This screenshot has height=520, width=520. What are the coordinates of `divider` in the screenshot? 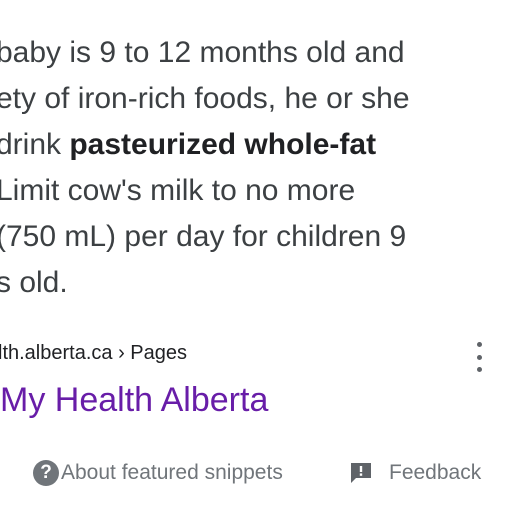 It's located at (260, 434).